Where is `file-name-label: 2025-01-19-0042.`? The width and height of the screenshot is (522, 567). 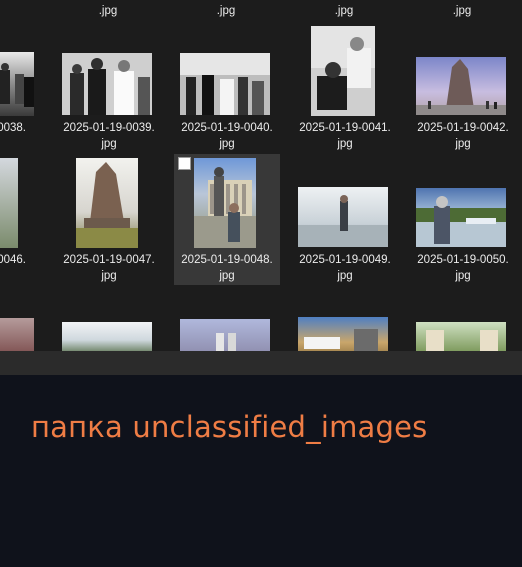 file-name-label: 2025-01-19-0042. is located at coordinates (463, 128).